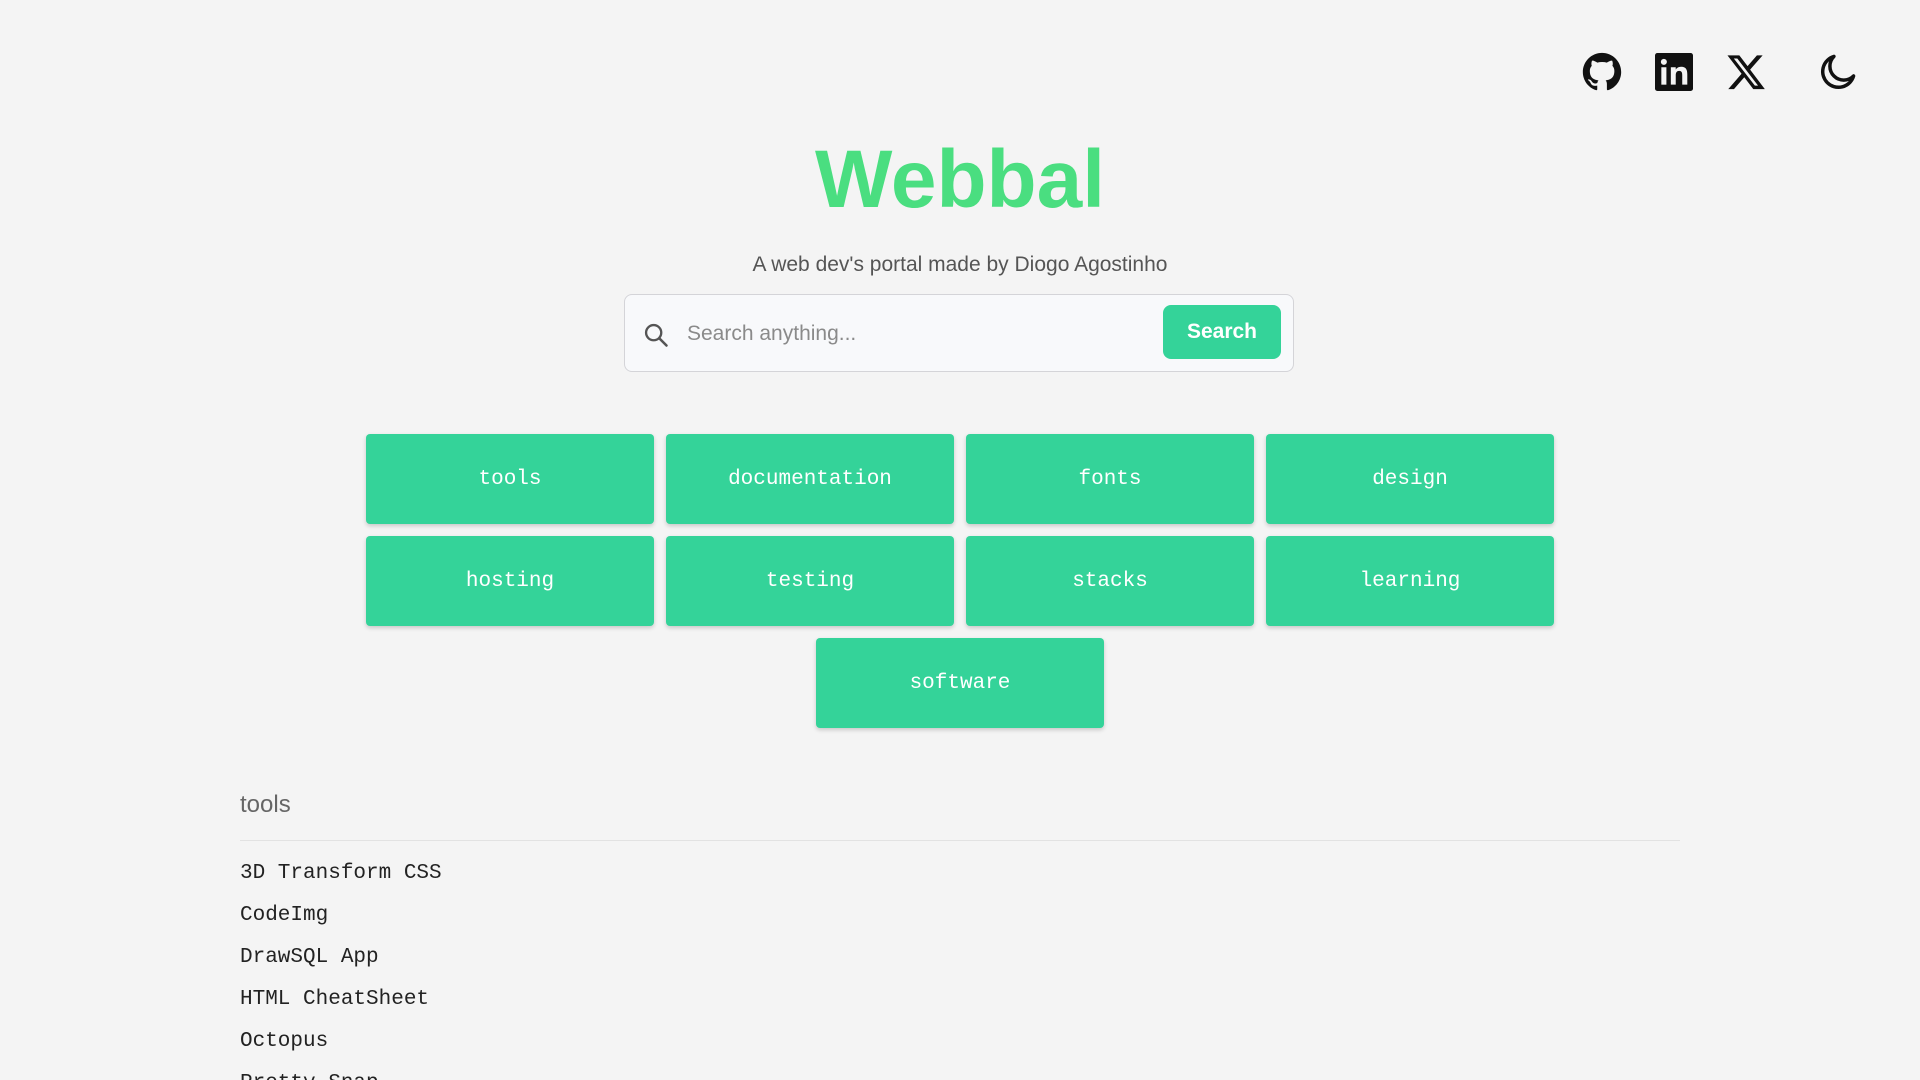 The width and height of the screenshot is (1920, 1080). Describe the element at coordinates (1746, 72) in the screenshot. I see `x-icon` at that location.